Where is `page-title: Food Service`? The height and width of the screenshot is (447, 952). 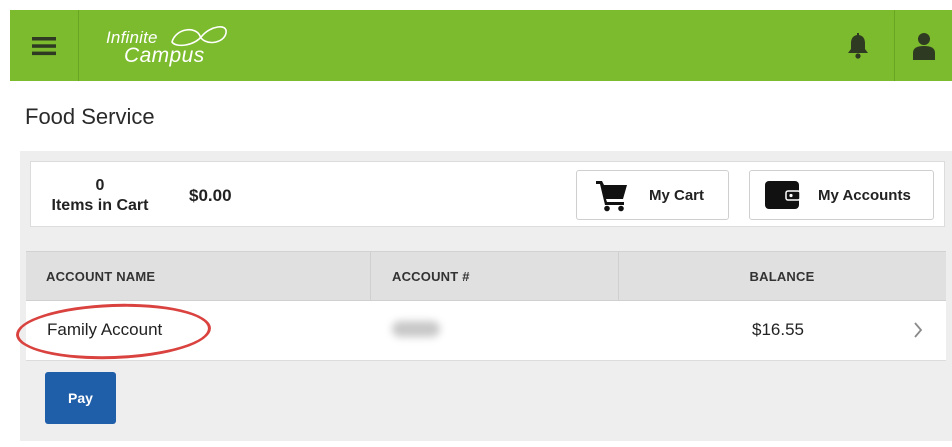
page-title: Food Service is located at coordinates (90, 116).